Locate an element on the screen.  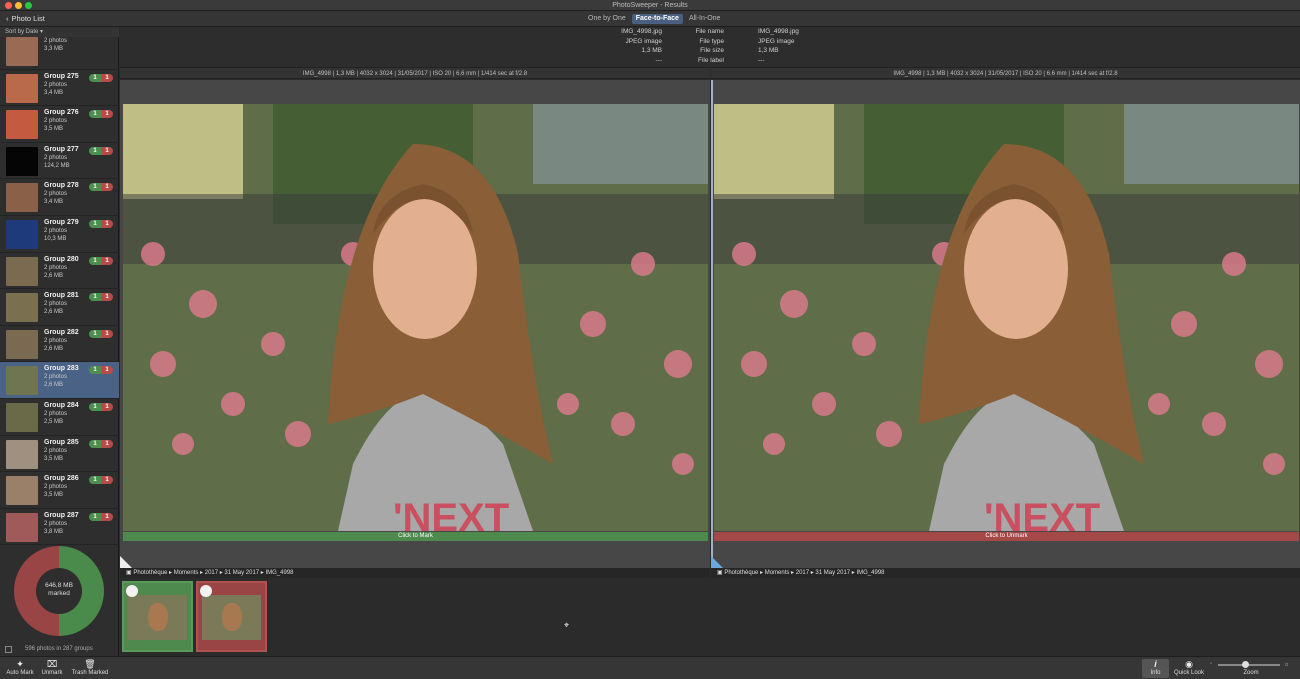
trash-marked-button: 🗑 Trash Marked is located at coordinates (90, 667).